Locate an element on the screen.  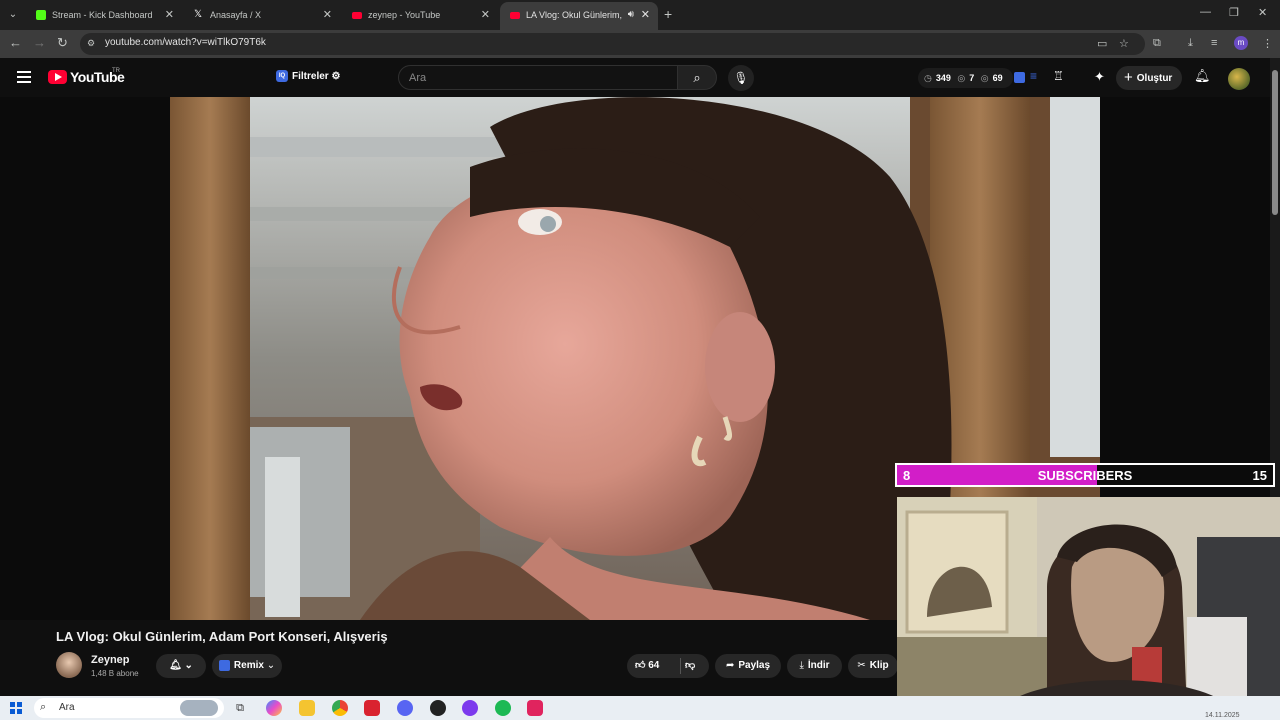
list-icon: ≡ is located at coordinates (1033, 76).